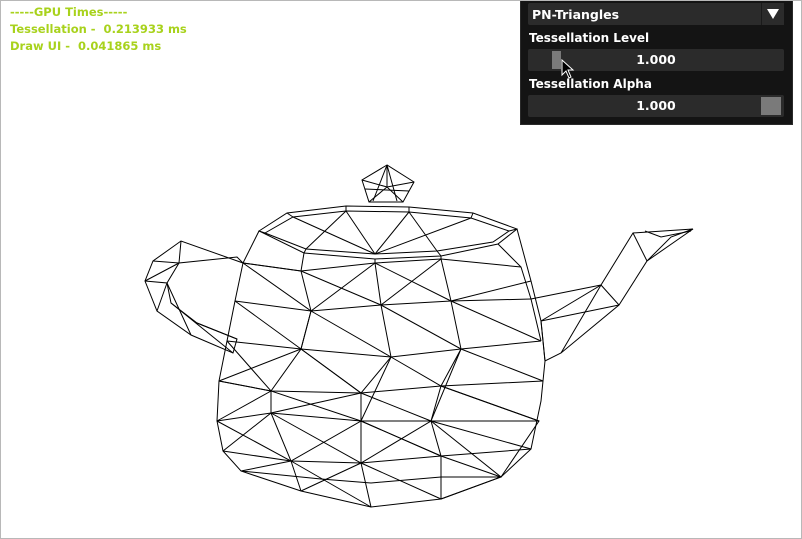  I want to click on draw-ui-time: Draw UI - 0.041865 ms, so click(86, 46).